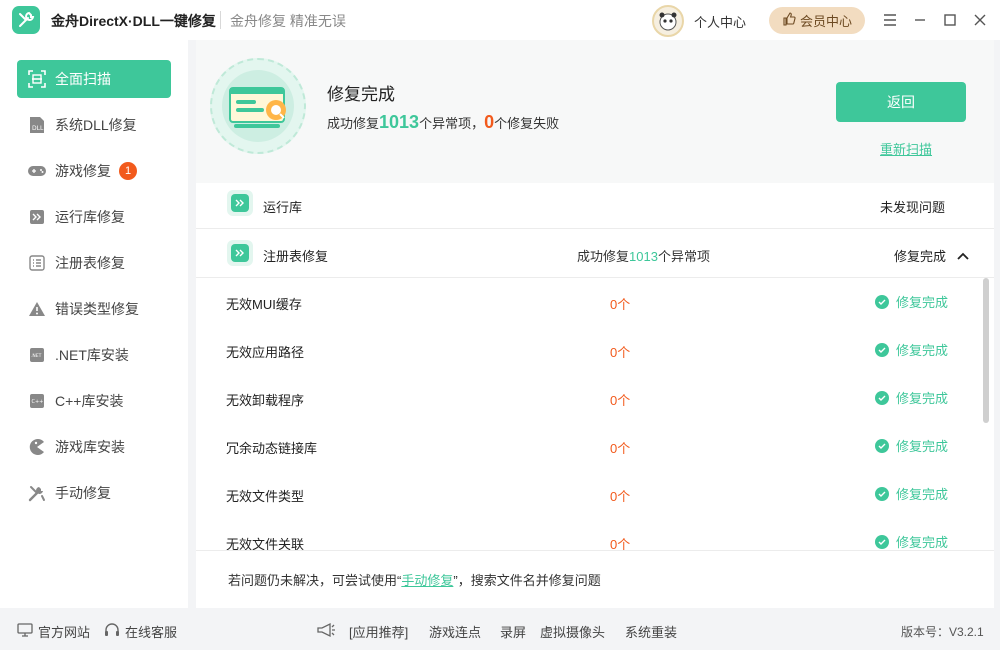 The width and height of the screenshot is (1000, 650). What do you see at coordinates (513, 631) in the screenshot?
I see `recommend-link-recorder: 录屏` at bounding box center [513, 631].